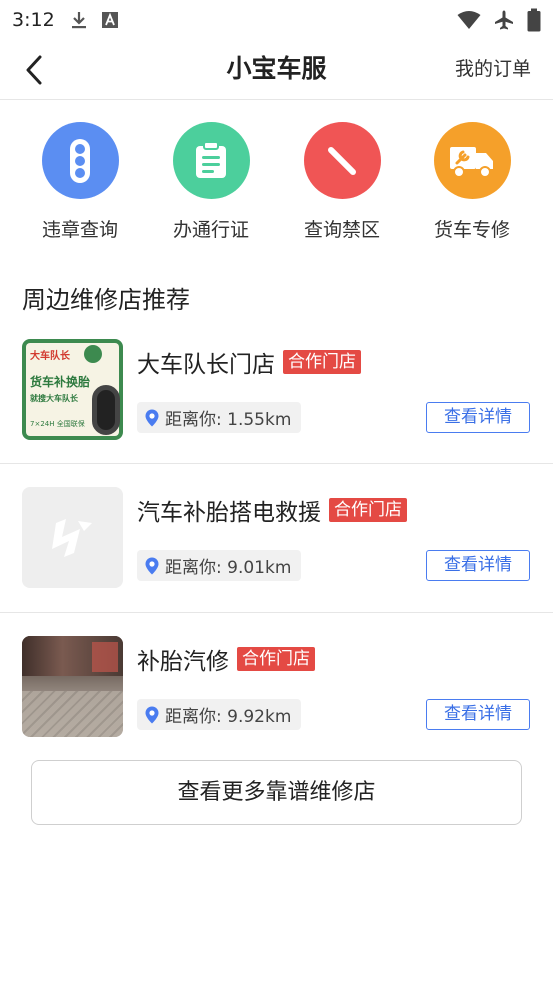  I want to click on quick-action-permit: 办通行证, so click(211, 182).